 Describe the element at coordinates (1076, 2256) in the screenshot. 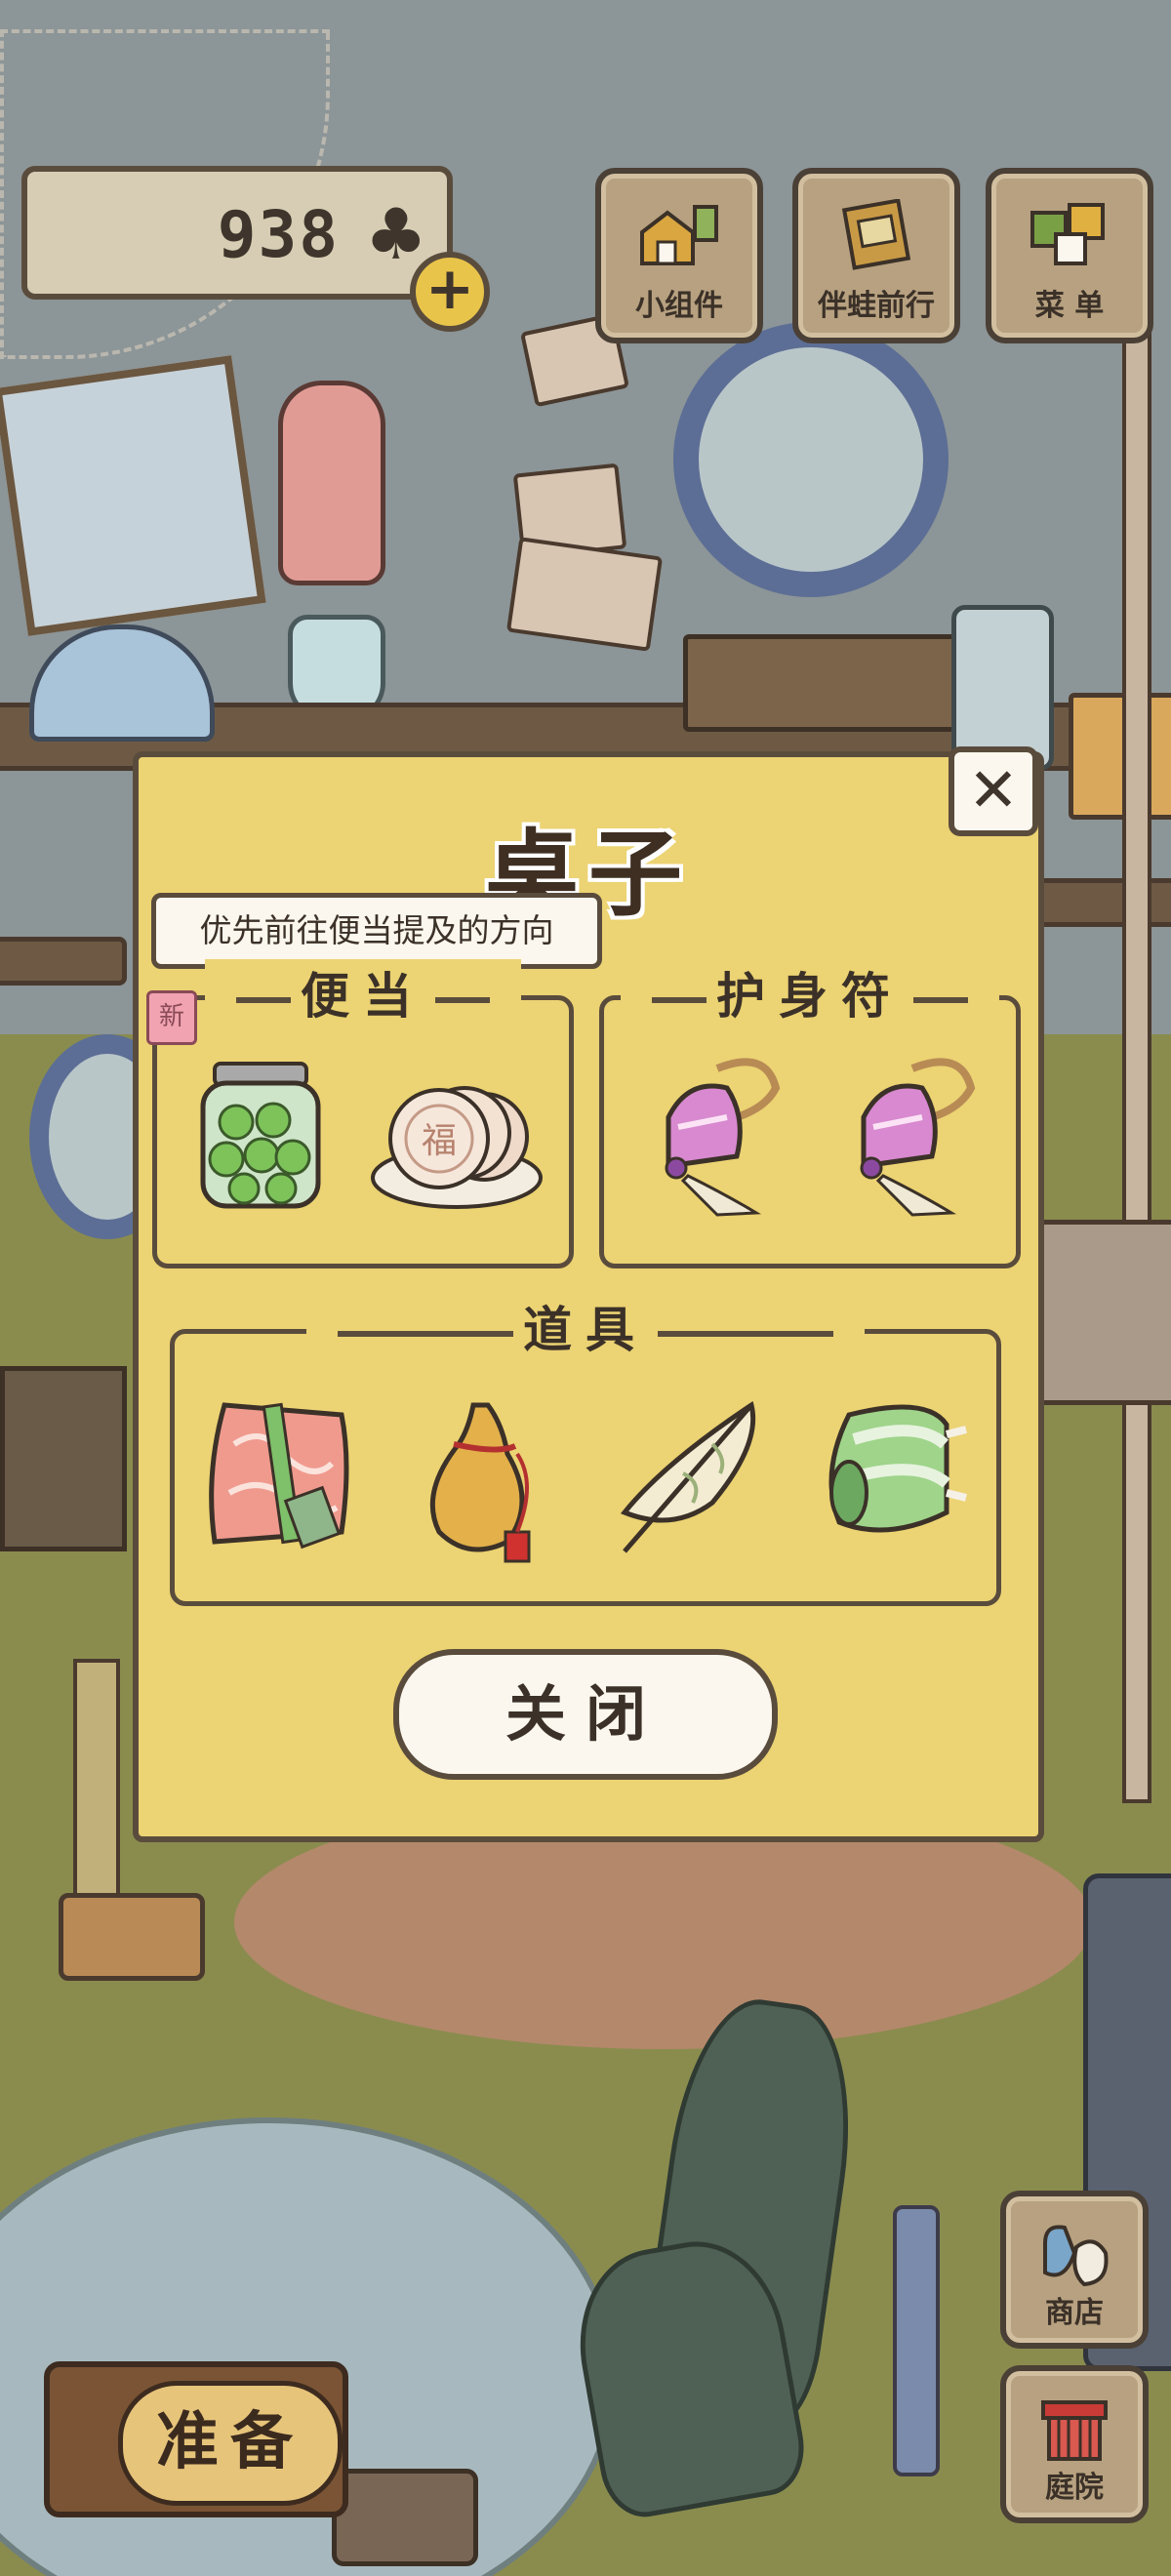

I see `pouch-icon` at that location.